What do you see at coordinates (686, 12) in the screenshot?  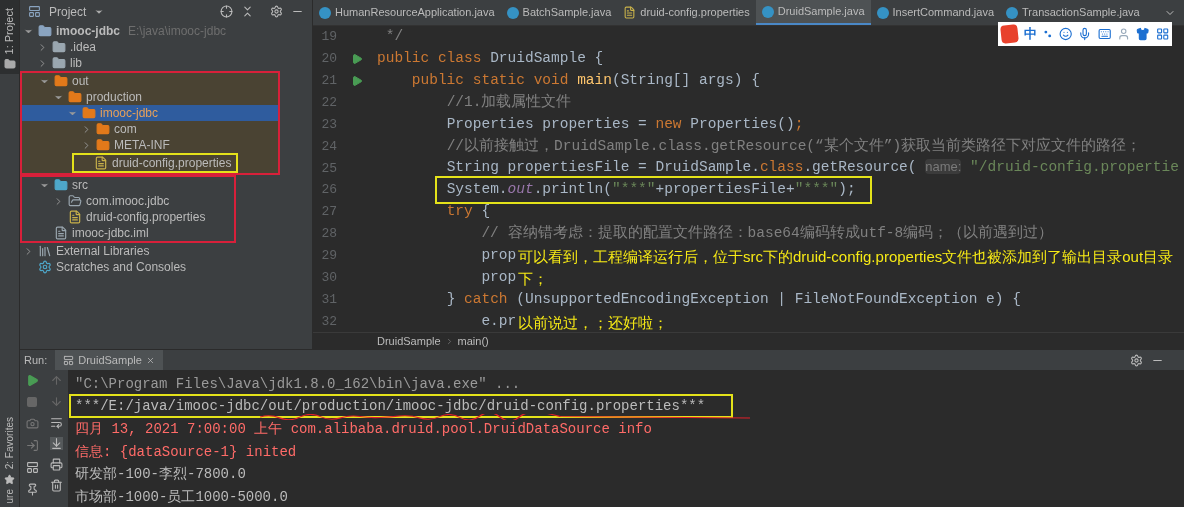 I see `editor-tab: druid-config.properties` at bounding box center [686, 12].